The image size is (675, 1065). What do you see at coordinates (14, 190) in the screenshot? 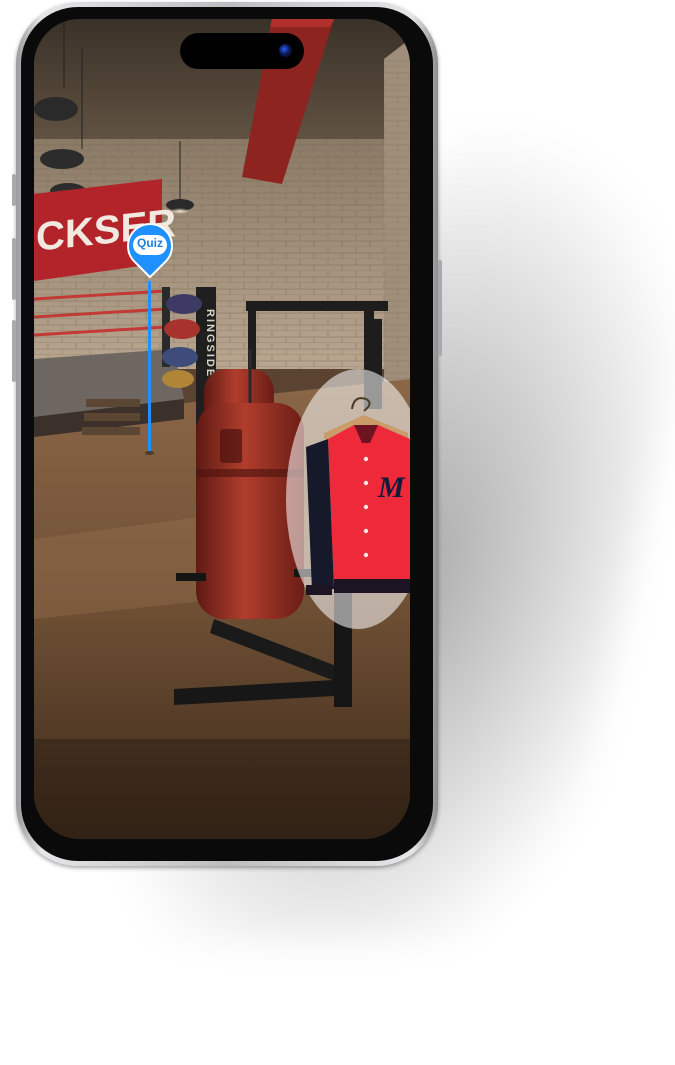
I see `action-button` at bounding box center [14, 190].